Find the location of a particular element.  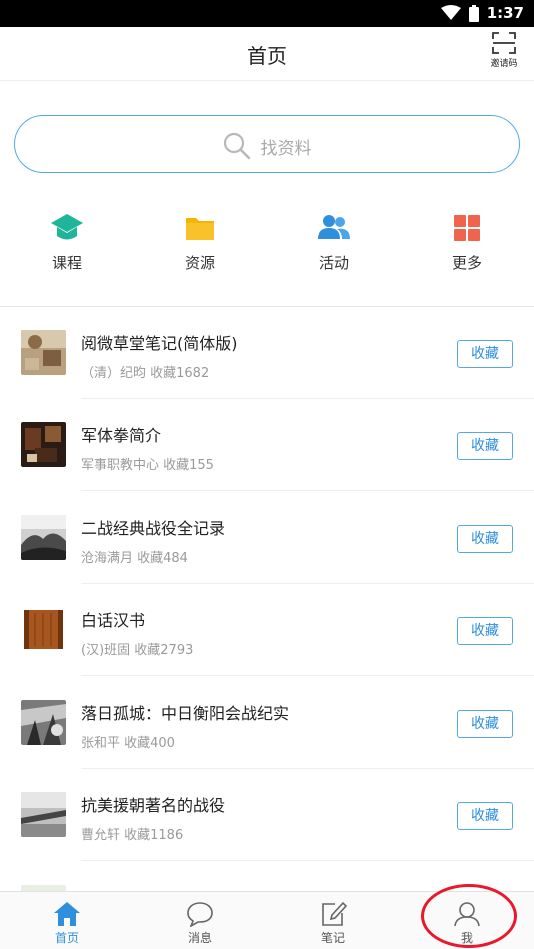

list-item: 二战经典战役全记录 沧海满月 收藏484 收藏 is located at coordinates (267, 538).